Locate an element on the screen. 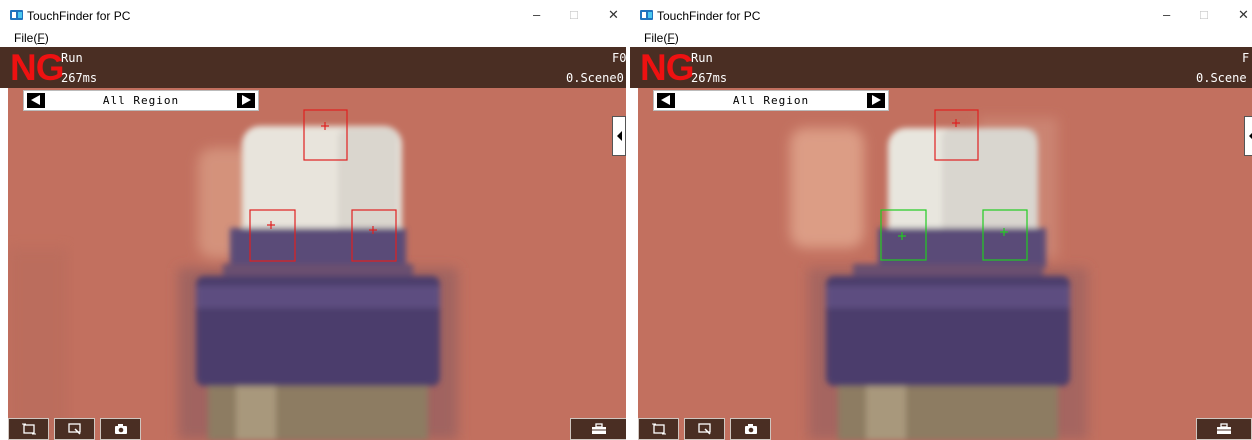  status-bar: NG Run 267ms F 0.Scene is located at coordinates (941, 67).